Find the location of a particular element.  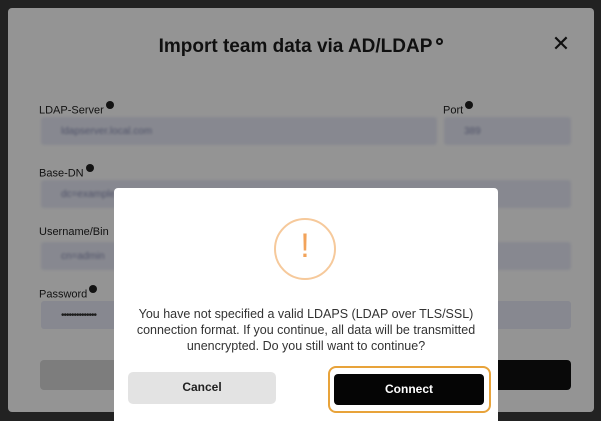

exclamation-icon: ! is located at coordinates (305, 246).